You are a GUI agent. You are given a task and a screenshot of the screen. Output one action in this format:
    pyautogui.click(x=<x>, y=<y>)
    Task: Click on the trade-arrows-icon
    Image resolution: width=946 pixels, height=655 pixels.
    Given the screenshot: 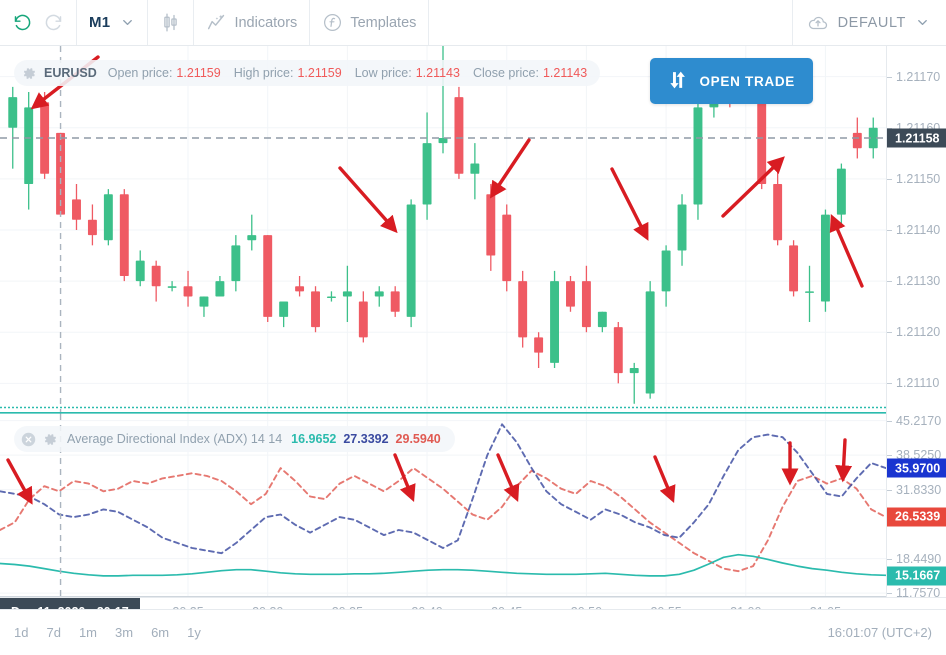 What is the action you would take?
    pyautogui.click(x=678, y=81)
    